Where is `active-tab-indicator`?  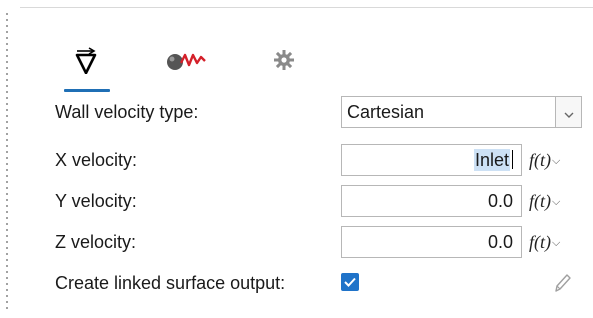
active-tab-indicator is located at coordinates (87, 90).